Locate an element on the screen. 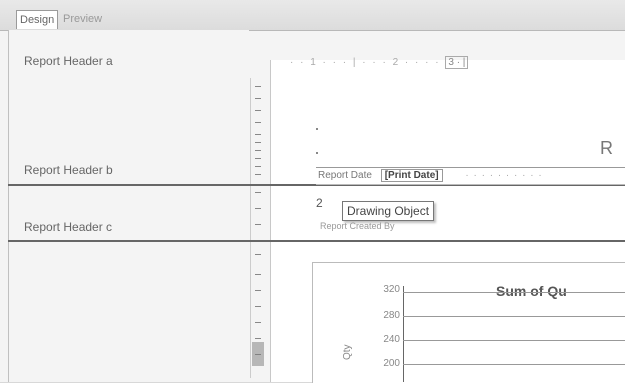 This screenshot has width=625, height=383. view-tabbar: Design Preview is located at coordinates (312, 15).